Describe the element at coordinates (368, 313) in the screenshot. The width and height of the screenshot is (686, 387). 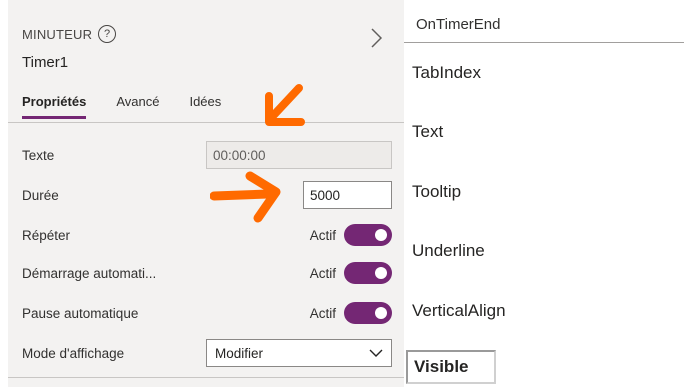
I see `autopause-toggle` at that location.